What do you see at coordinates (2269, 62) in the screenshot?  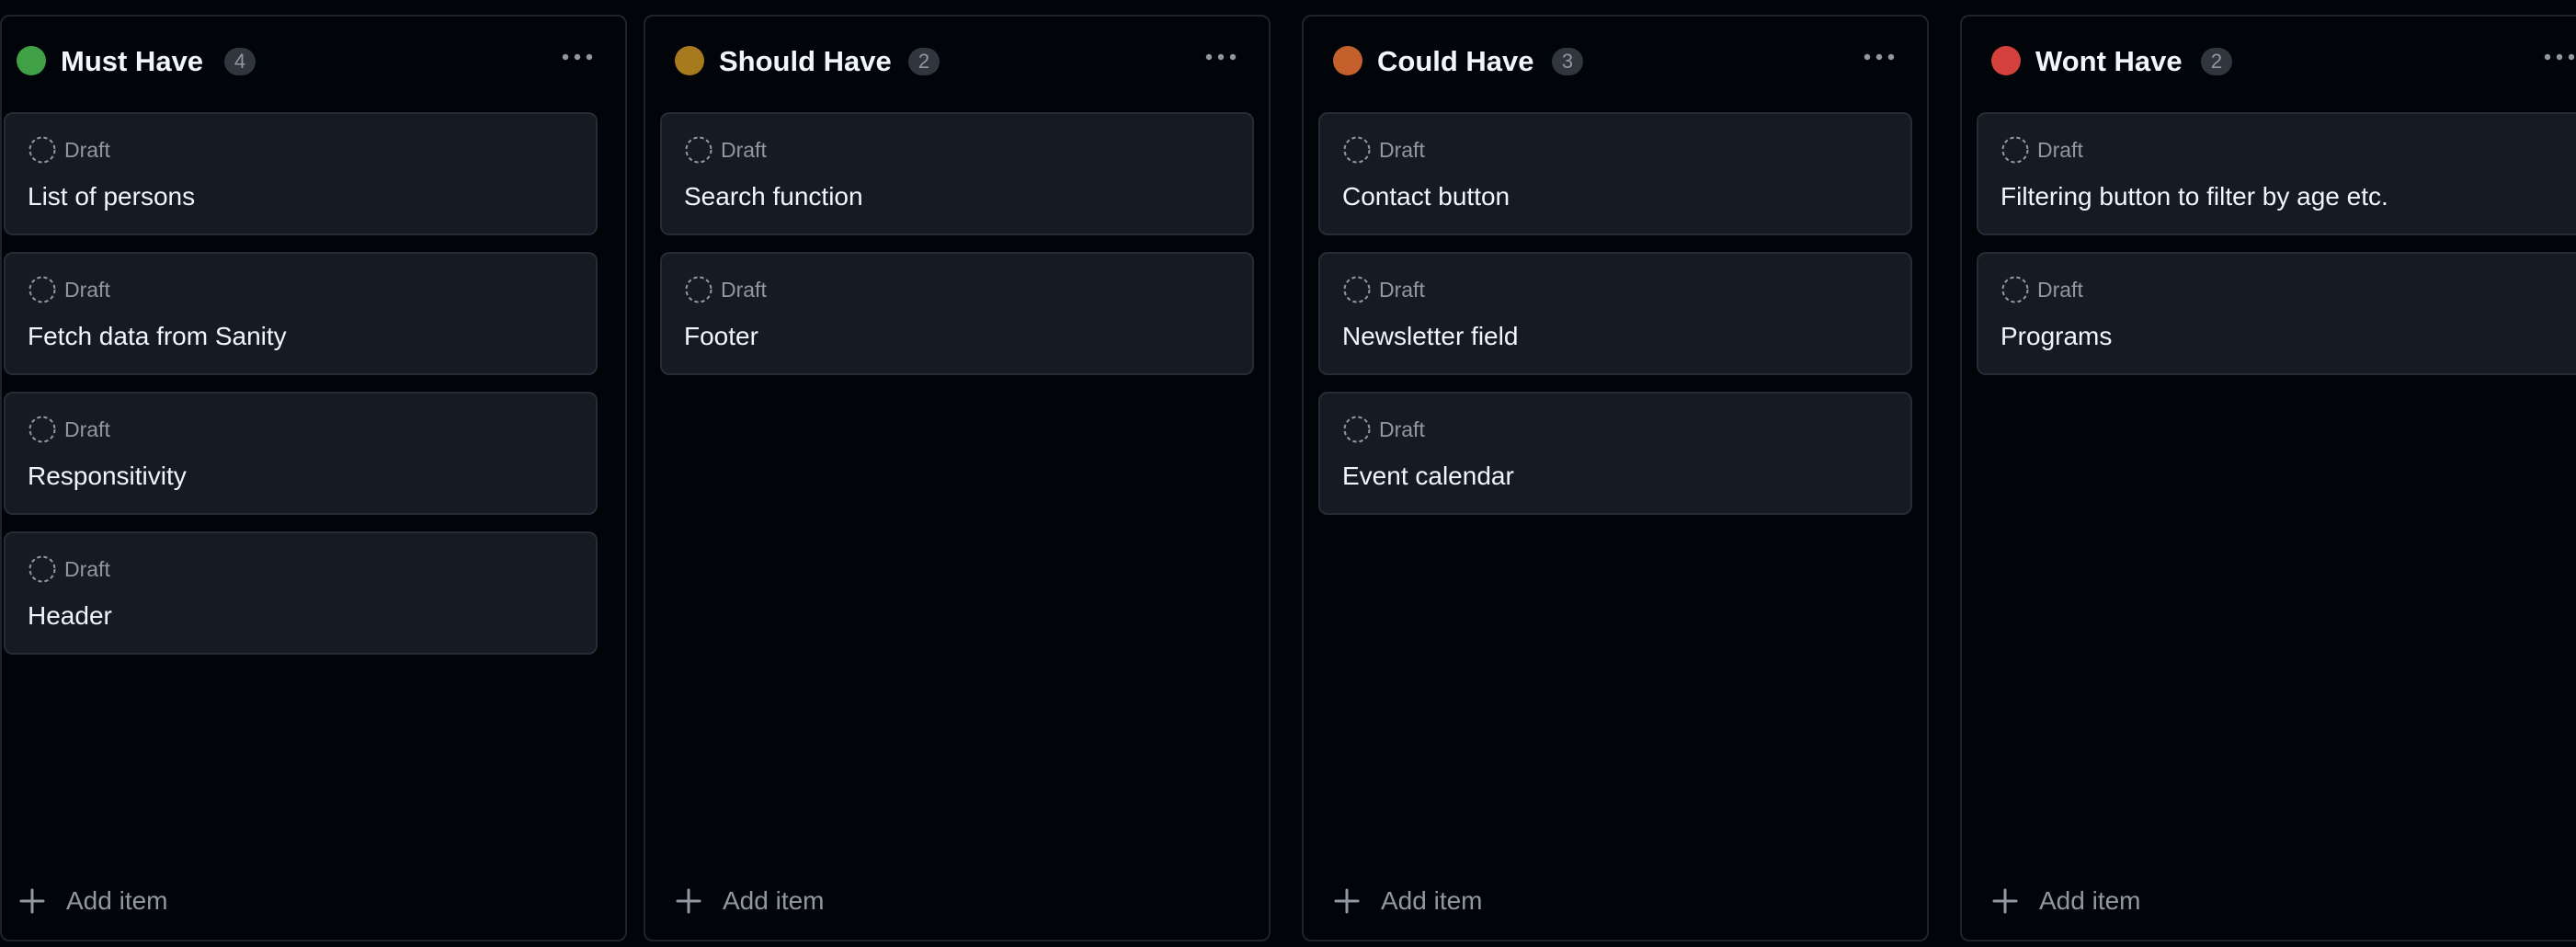 I see `column-header: Wont Have 2` at bounding box center [2269, 62].